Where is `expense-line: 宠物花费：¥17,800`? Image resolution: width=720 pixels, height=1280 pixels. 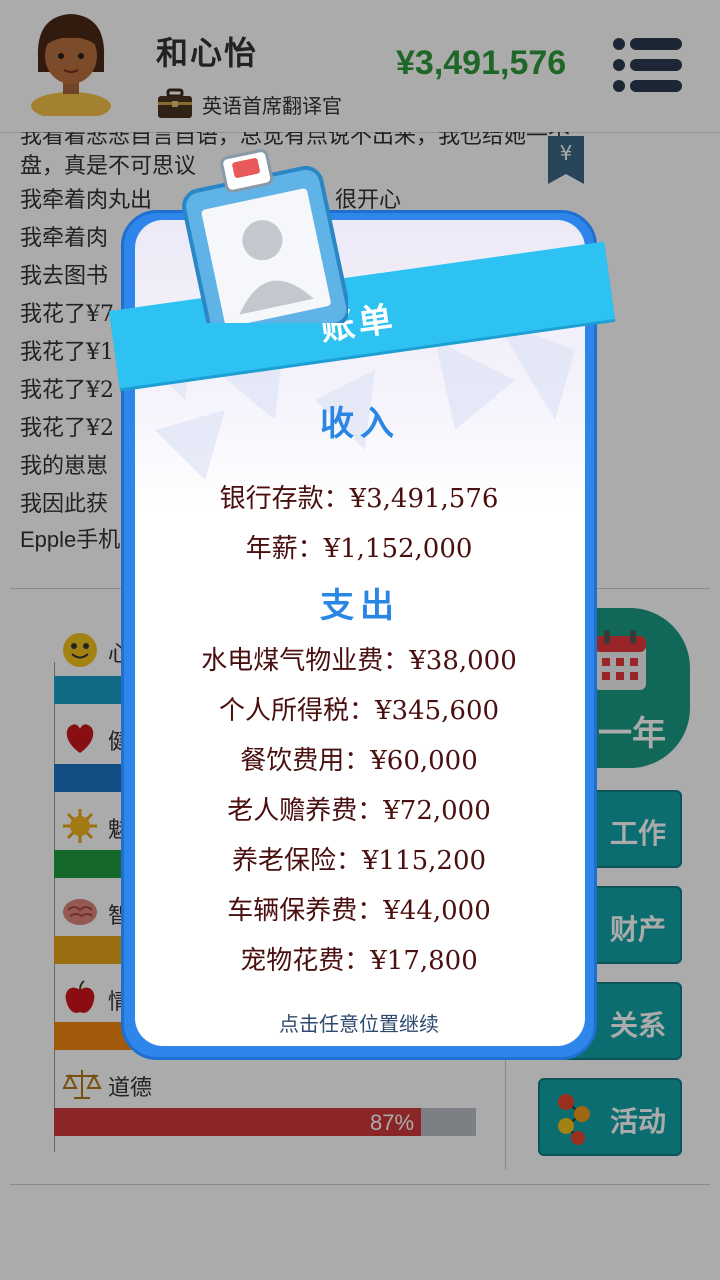 expense-line: 宠物花费：¥17,800 is located at coordinates (359, 961).